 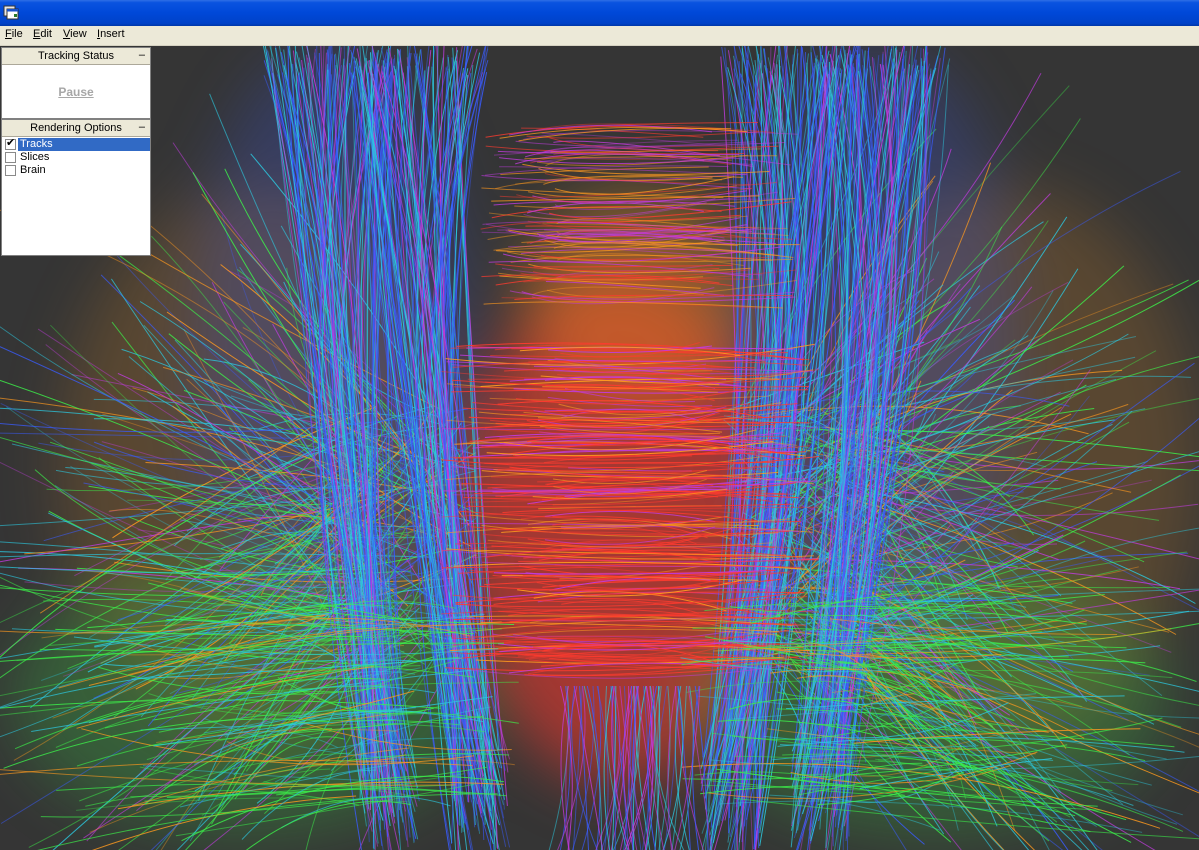 What do you see at coordinates (142, 55) in the screenshot?
I see `tracking-collapse-button: –` at bounding box center [142, 55].